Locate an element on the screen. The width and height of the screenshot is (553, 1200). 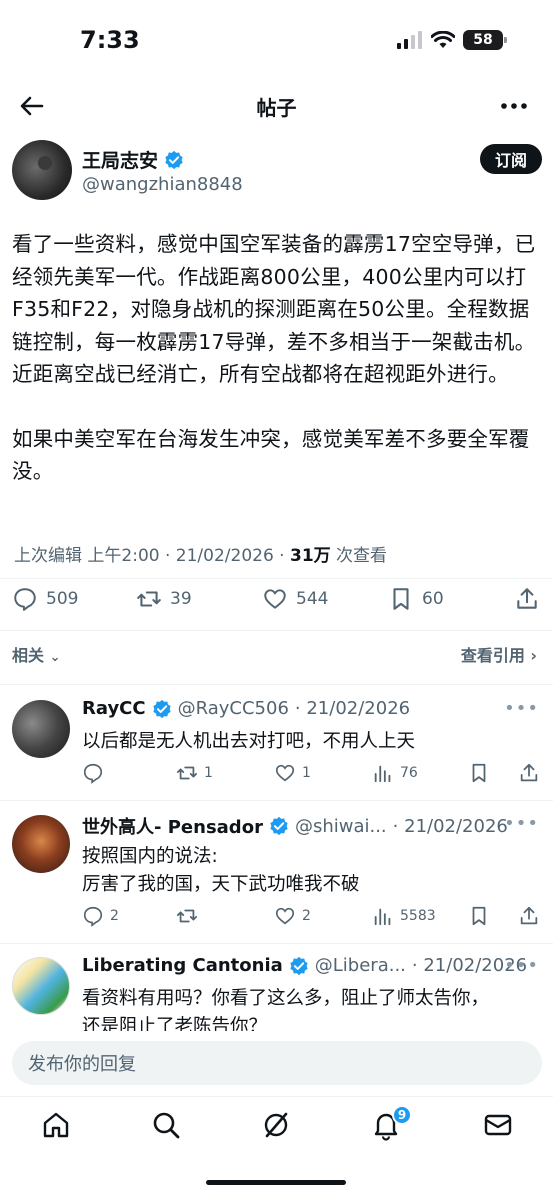
share-icon is located at coordinates (529, 772).